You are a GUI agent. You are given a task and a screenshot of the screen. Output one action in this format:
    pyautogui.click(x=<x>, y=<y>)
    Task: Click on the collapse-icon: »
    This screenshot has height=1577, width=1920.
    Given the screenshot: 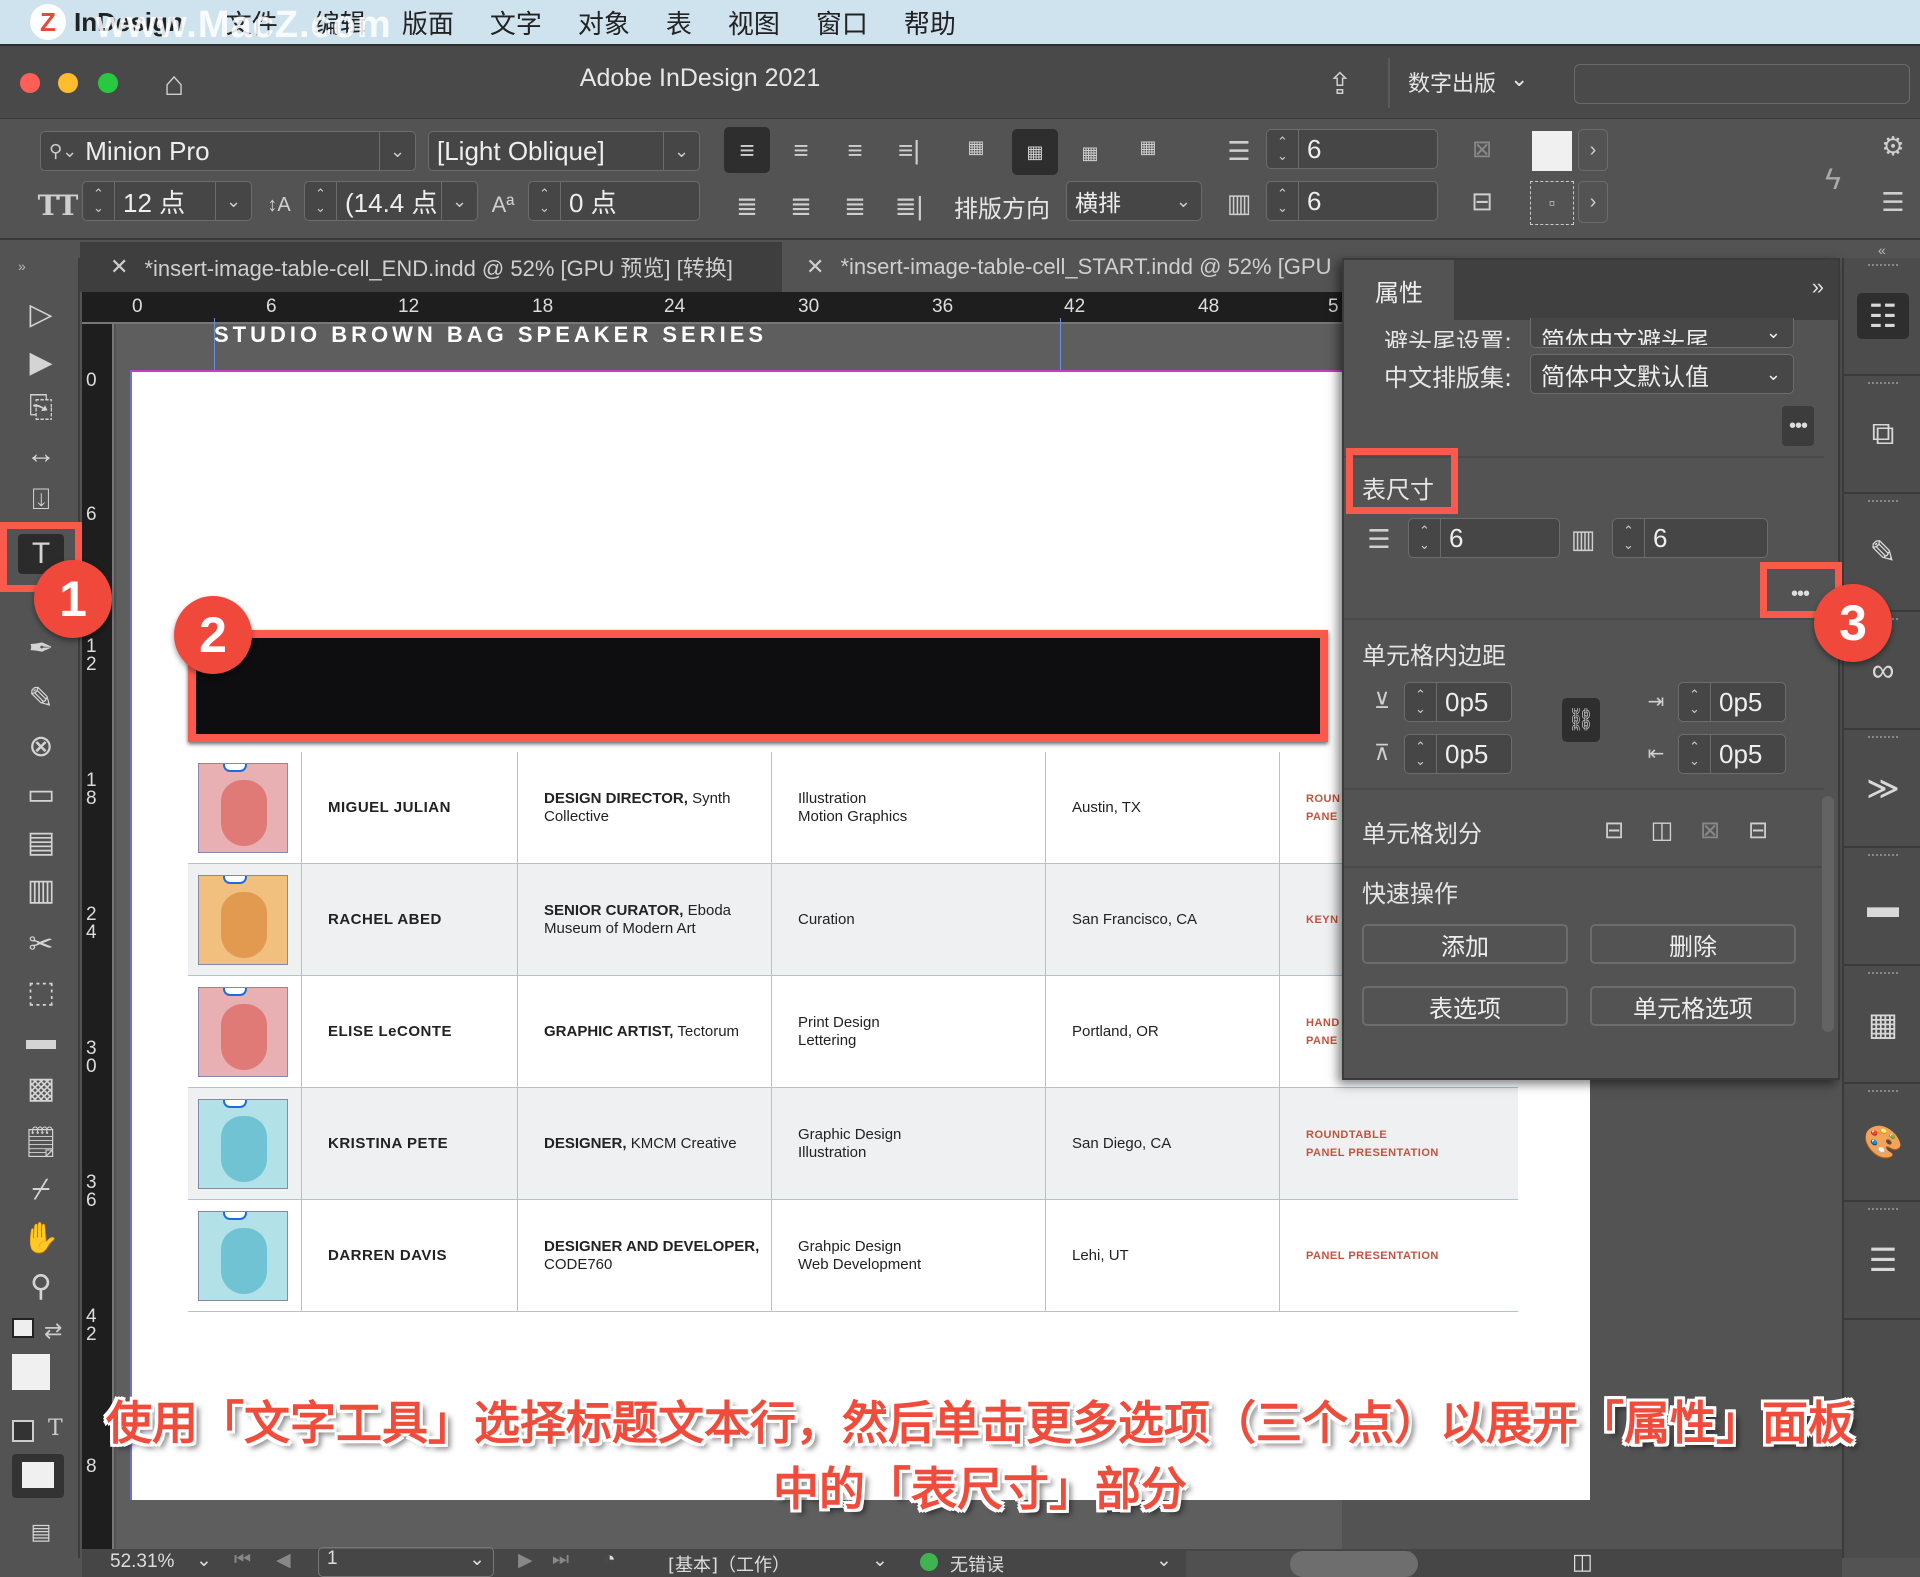 What is the action you would take?
    pyautogui.click(x=22, y=266)
    